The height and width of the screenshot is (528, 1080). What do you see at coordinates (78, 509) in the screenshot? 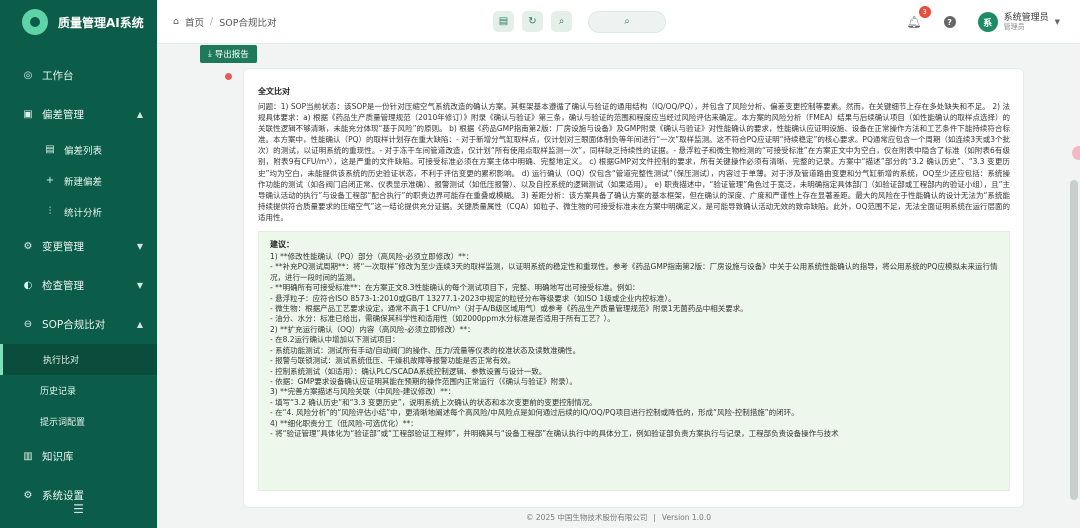
I see `menu-icon: ☰` at bounding box center [78, 509].